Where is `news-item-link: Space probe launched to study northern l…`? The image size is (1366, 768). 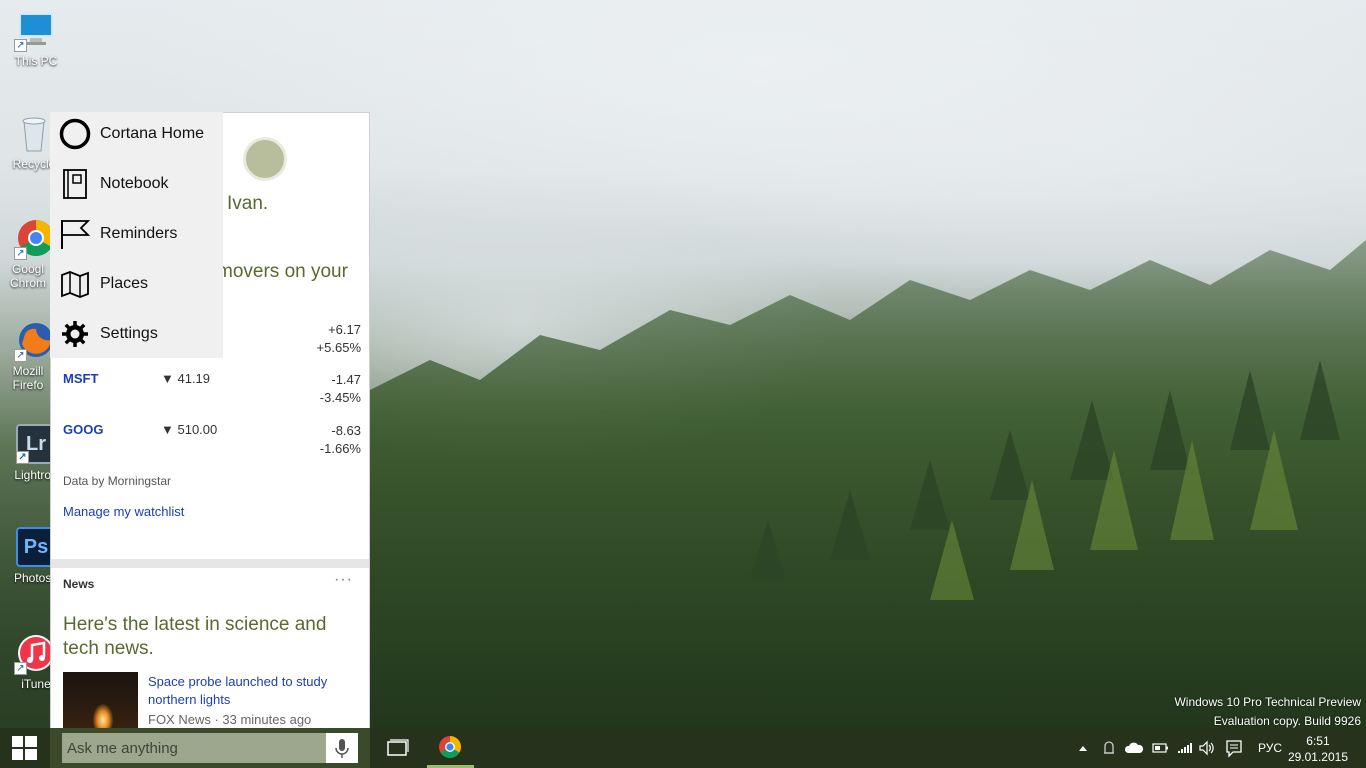 news-item-link: Space probe launched to study northern l… is located at coordinates (253, 691).